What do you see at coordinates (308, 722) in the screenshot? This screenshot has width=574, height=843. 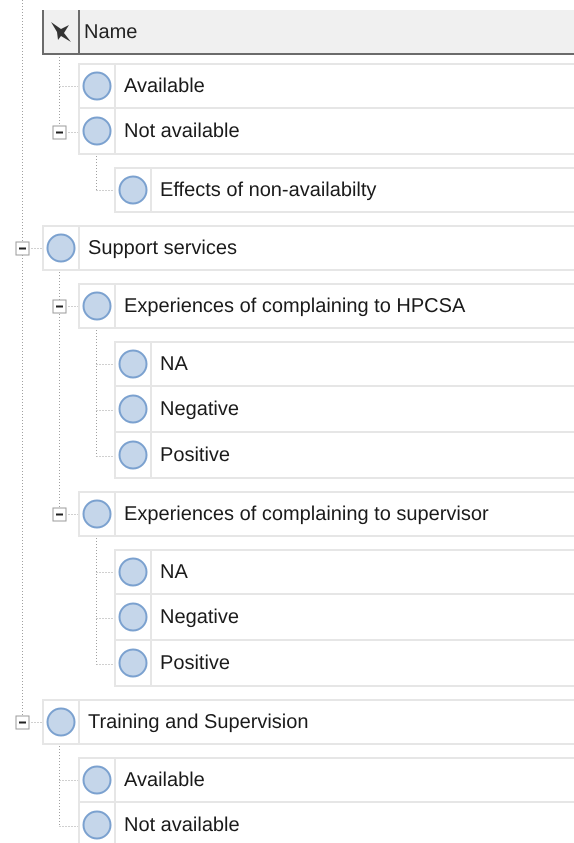 I see `tree-item: Training and Supervision` at bounding box center [308, 722].